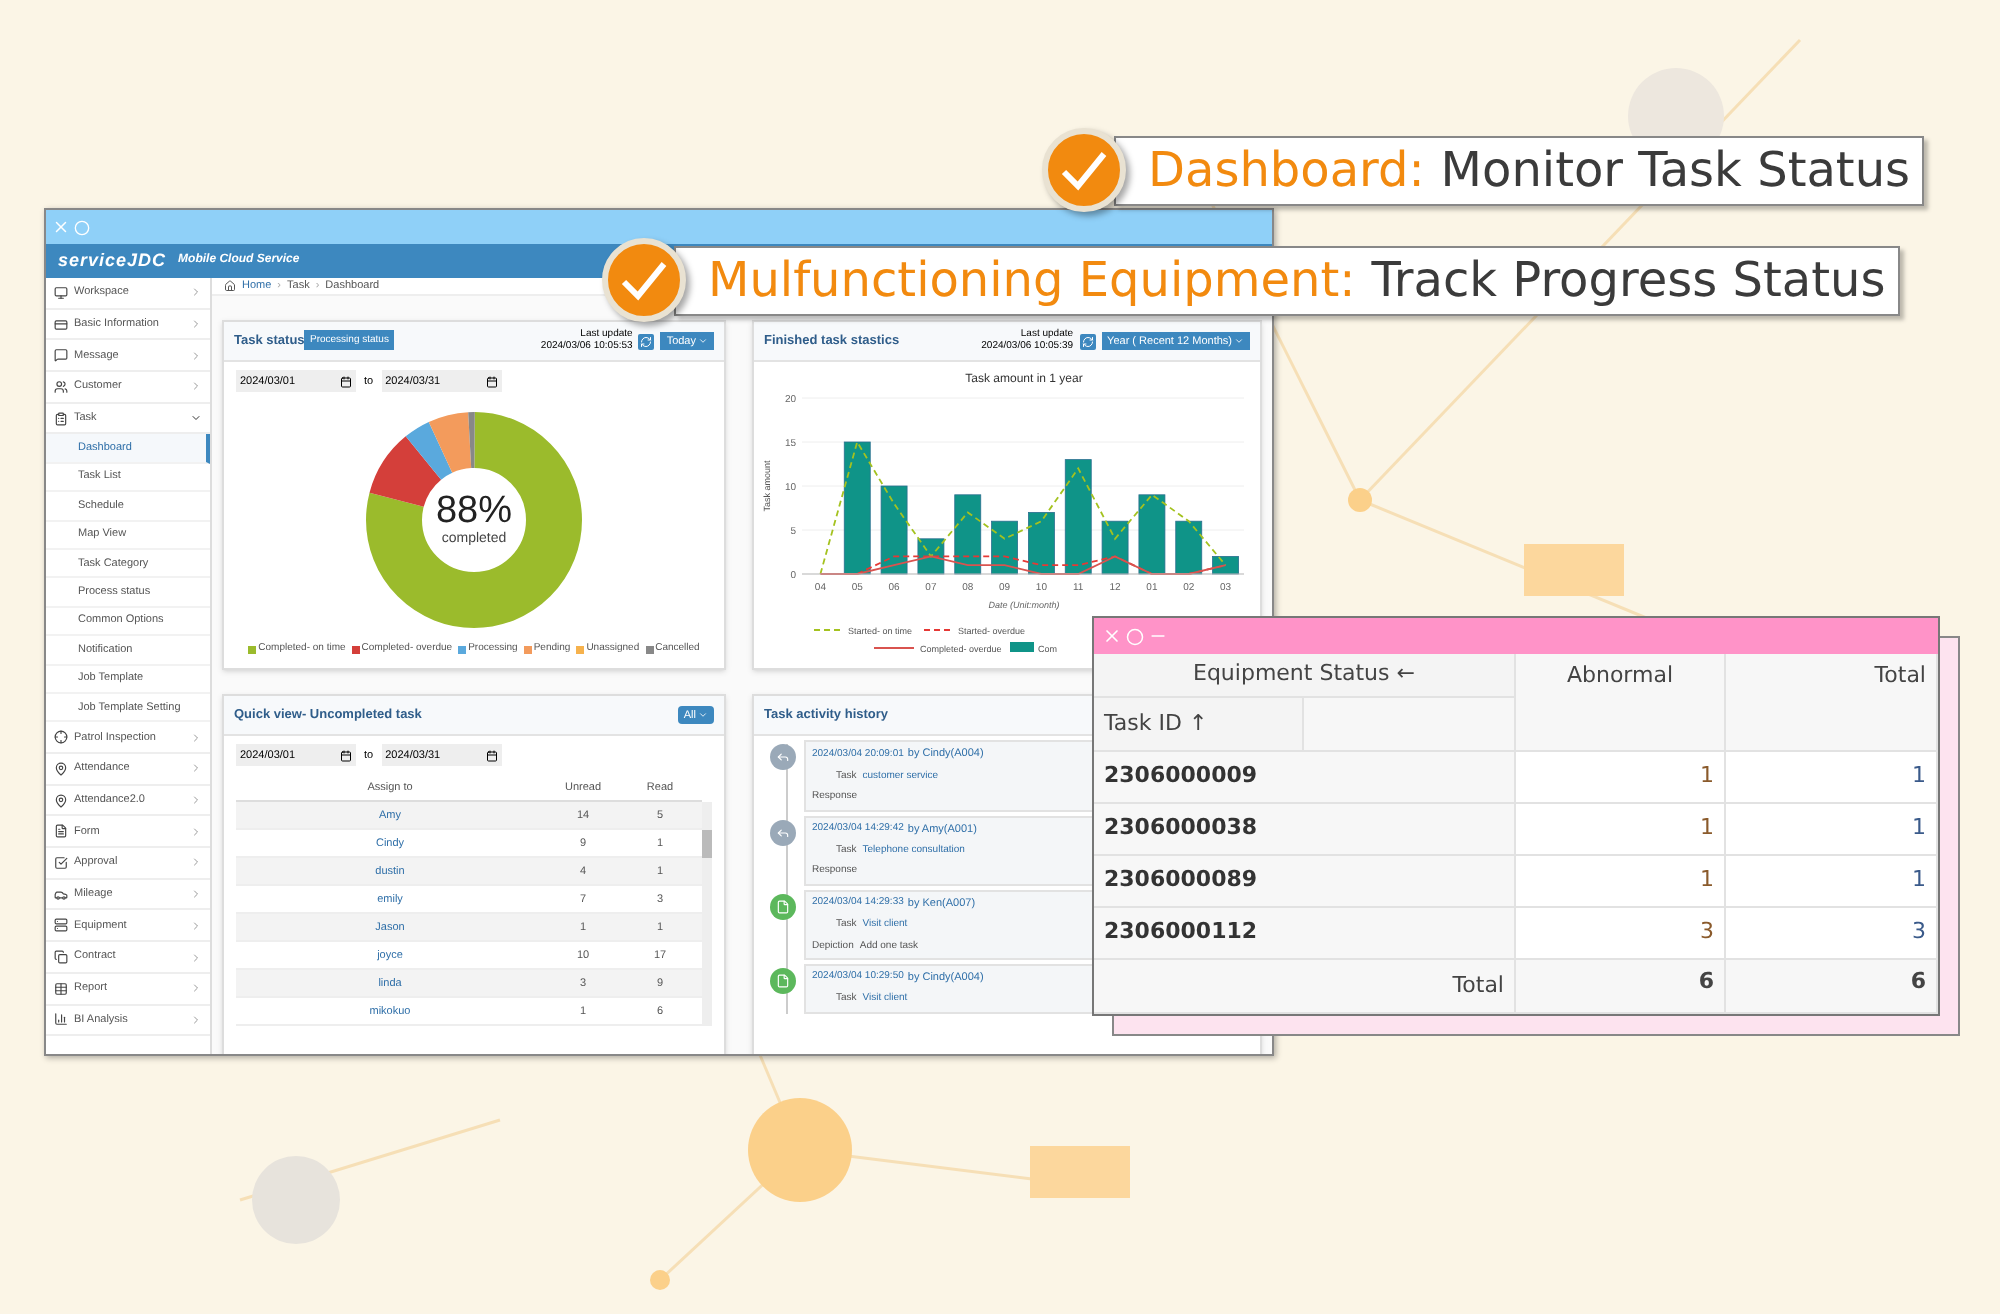 This screenshot has height=1314, width=2000. Describe the element at coordinates (1032, 281) in the screenshot. I see `callout-highlight: Mulfunctioning Equipment:` at that location.